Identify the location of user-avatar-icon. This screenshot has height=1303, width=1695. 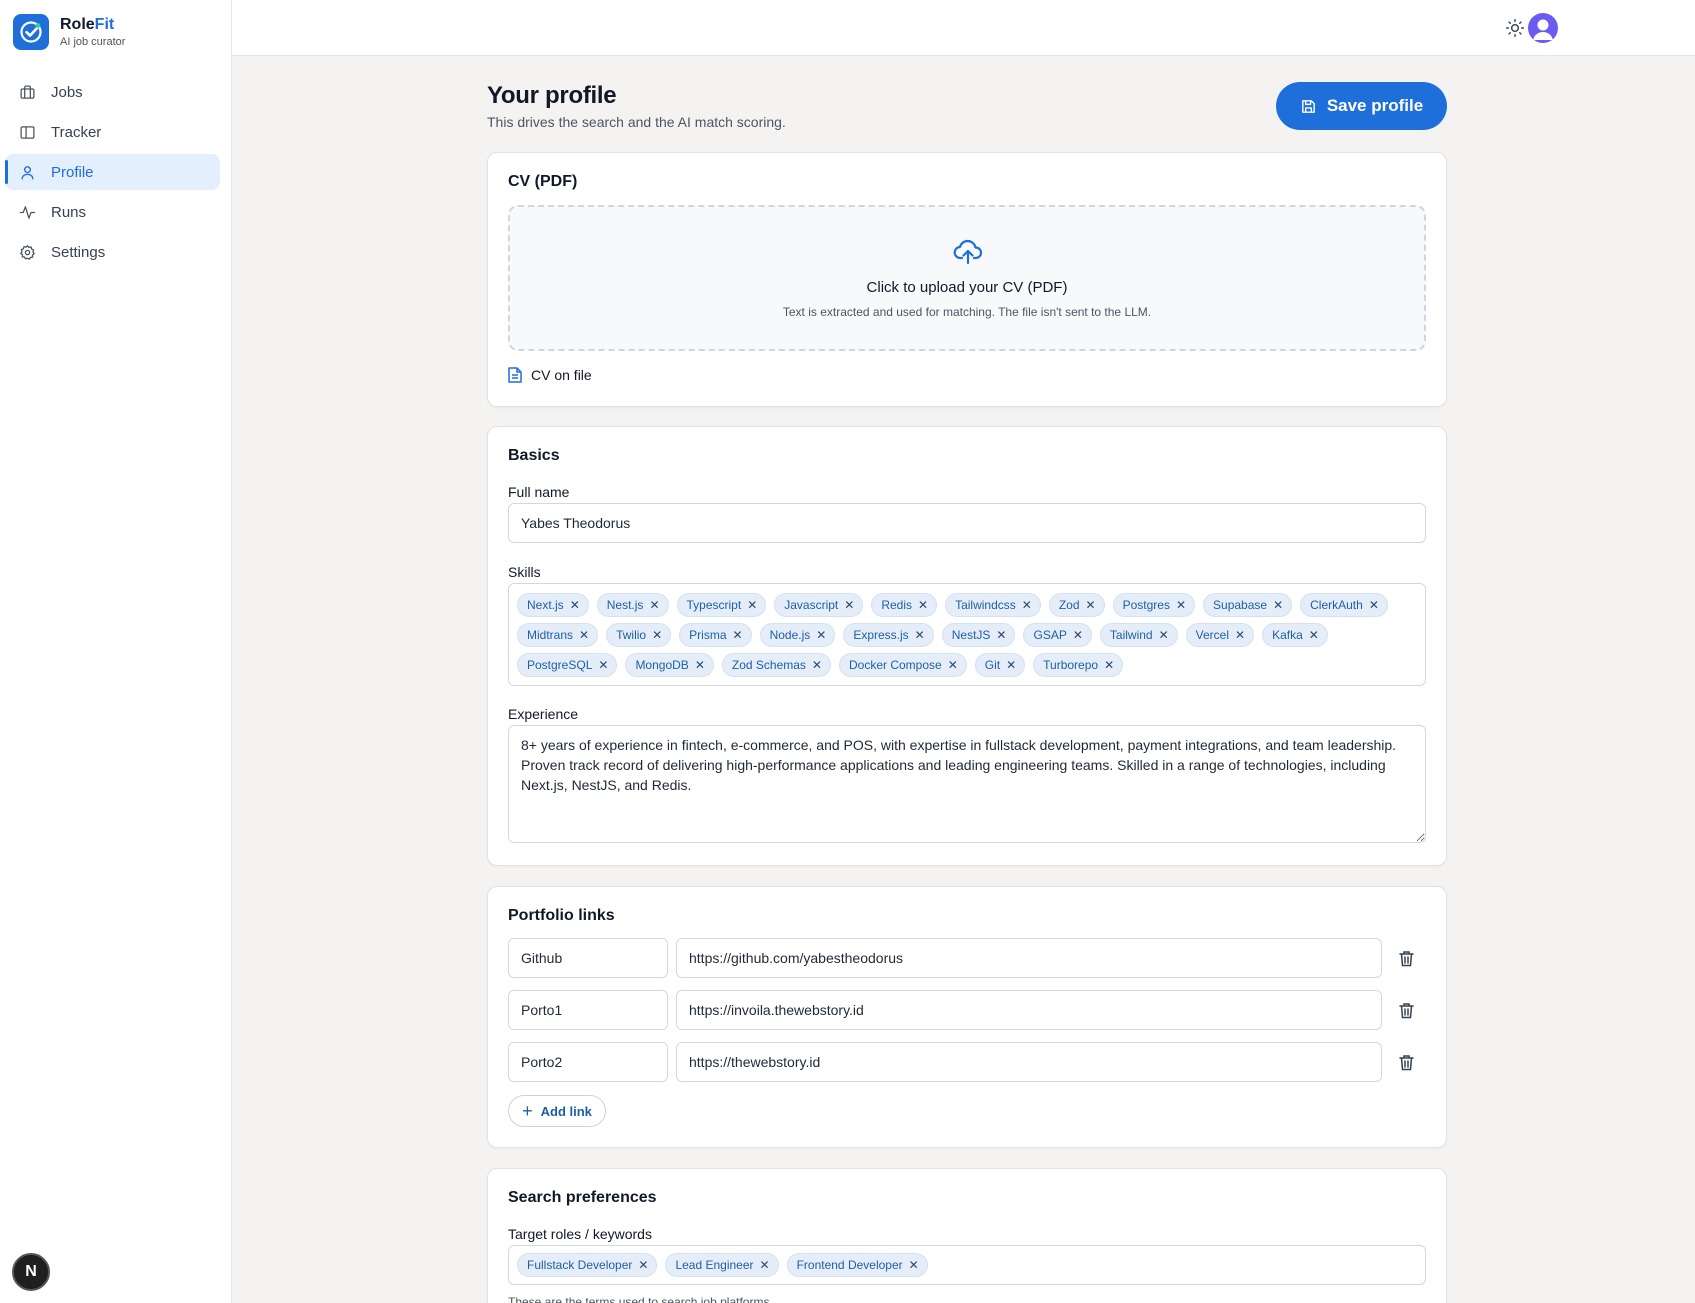
(1543, 28).